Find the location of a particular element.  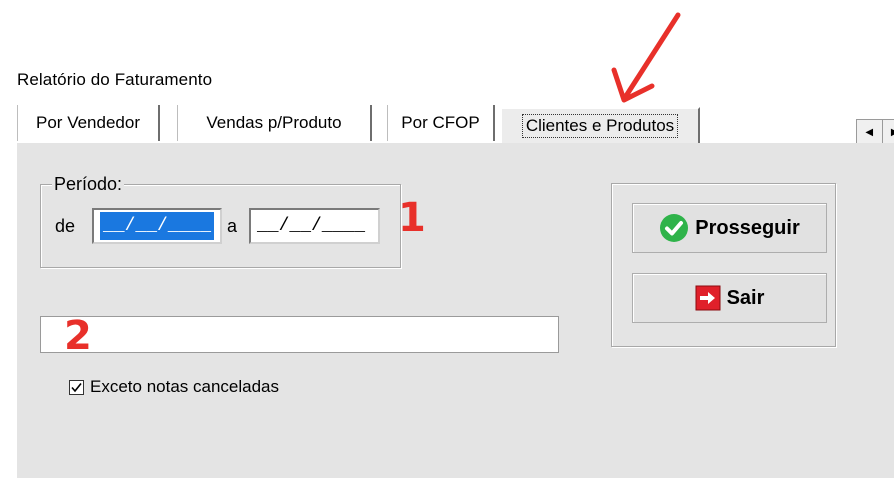

checkmark-icon is located at coordinates (76, 387).